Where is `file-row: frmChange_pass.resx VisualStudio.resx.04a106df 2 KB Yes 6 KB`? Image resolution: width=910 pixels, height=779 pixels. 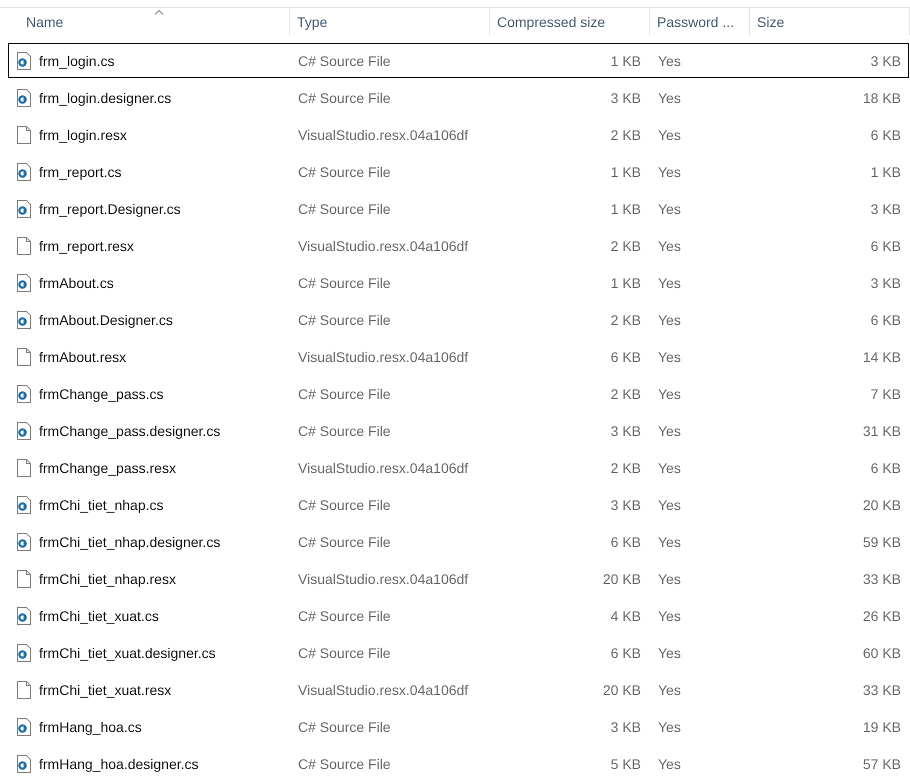 file-row: frmChange_pass.resx VisualStudio.resx.04a106df 2 KB Yes 6 KB is located at coordinates (458, 467).